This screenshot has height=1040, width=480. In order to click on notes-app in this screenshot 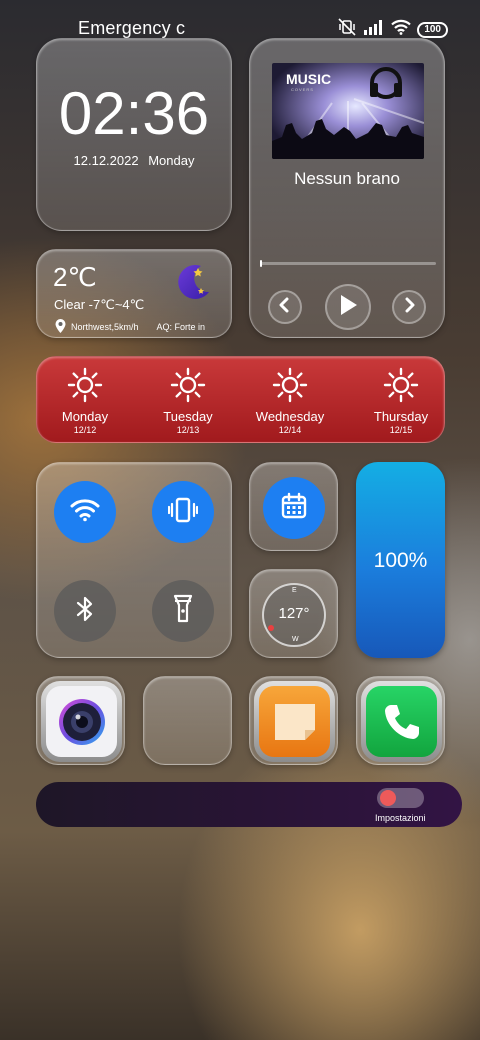, I will do `click(293, 720)`.